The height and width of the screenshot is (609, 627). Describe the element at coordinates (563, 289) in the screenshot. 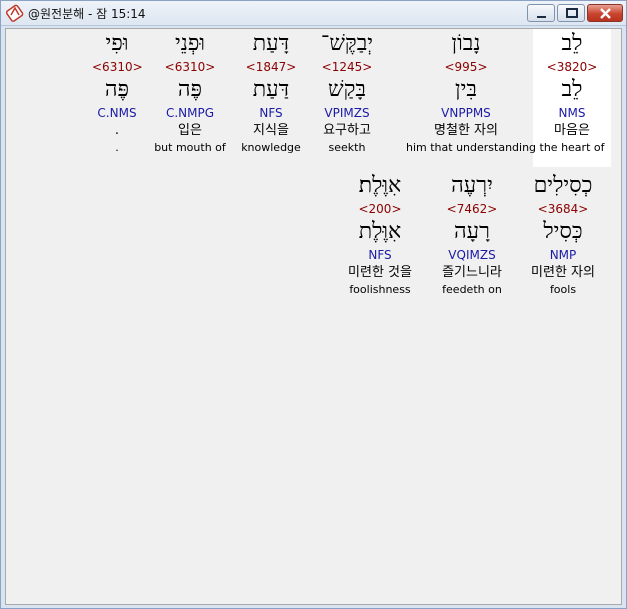

I see `english-gloss: fools` at that location.